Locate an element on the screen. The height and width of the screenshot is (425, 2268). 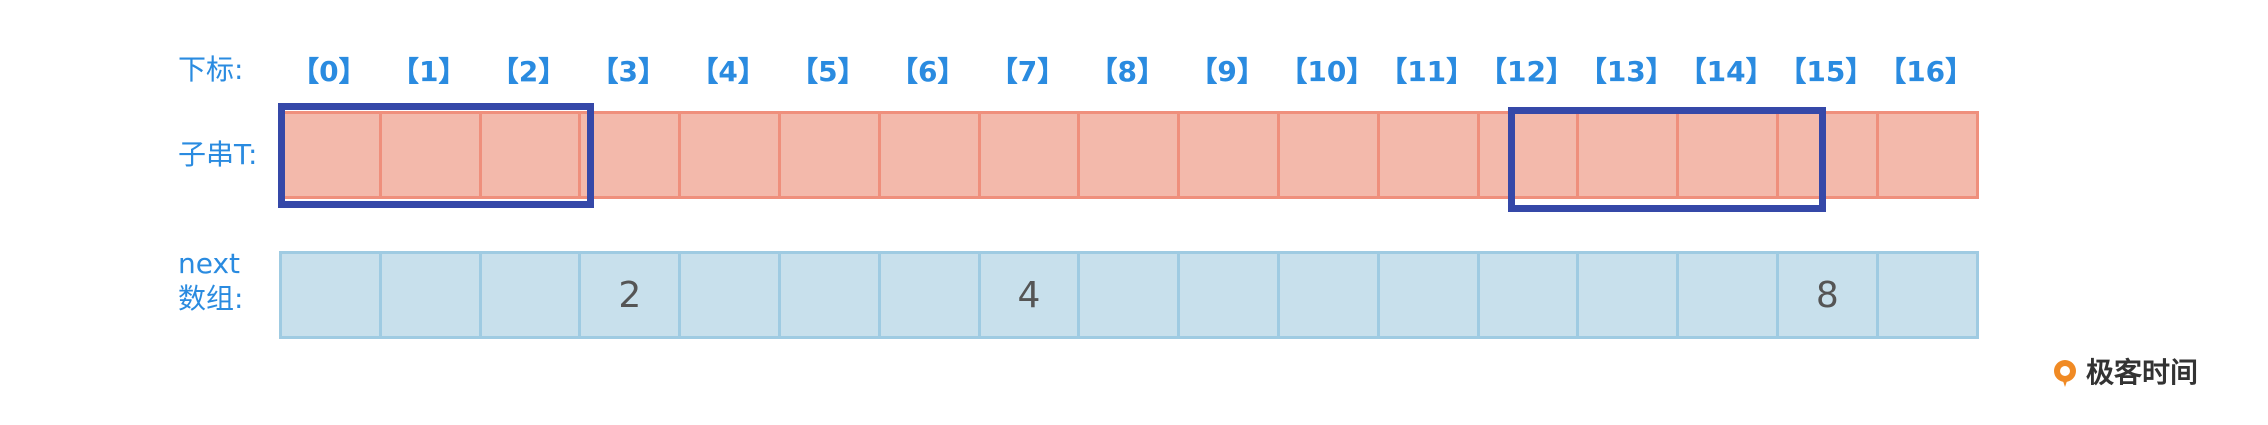
index-label-16: 【16】 is located at coordinates (1926, 71).